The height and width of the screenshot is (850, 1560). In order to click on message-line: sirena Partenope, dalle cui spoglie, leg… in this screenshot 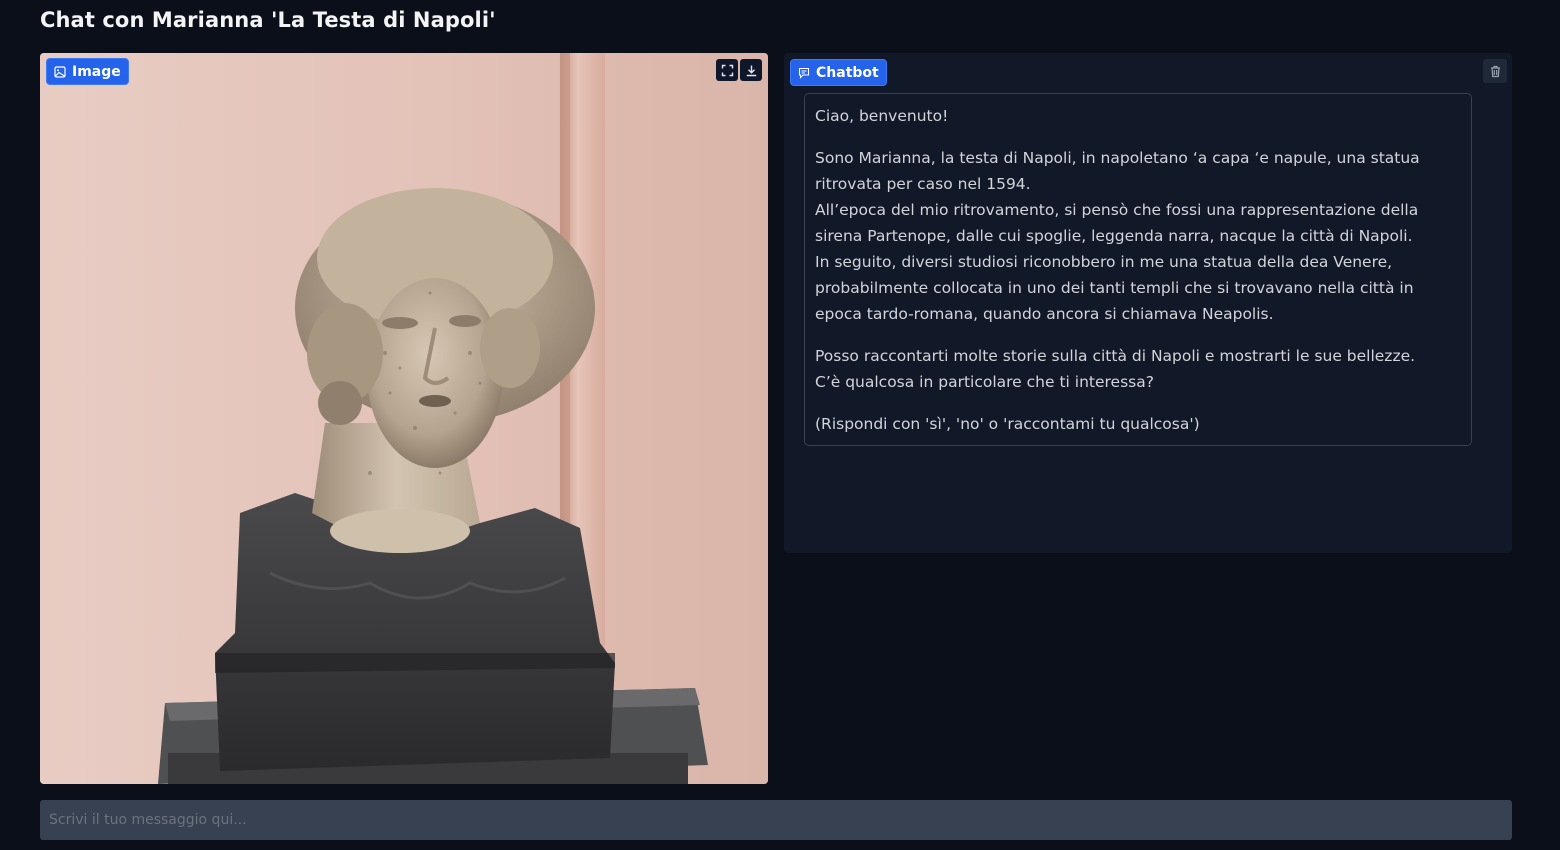, I will do `click(1114, 236)`.